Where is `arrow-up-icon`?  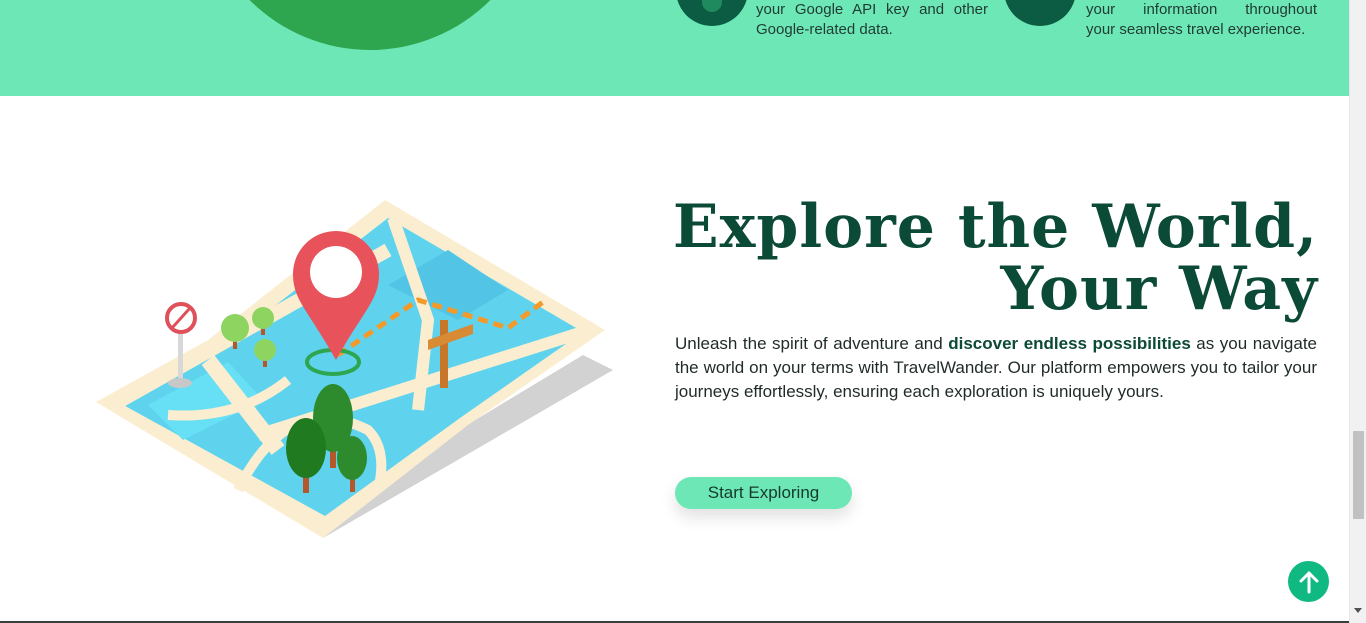
arrow-up-icon is located at coordinates (1308, 582).